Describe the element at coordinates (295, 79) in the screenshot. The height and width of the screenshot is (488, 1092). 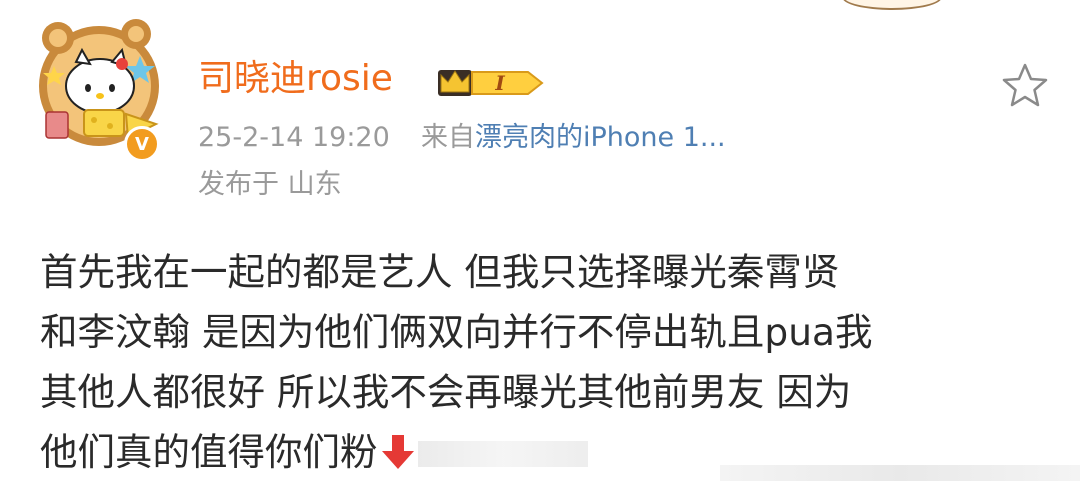
I see `username-link: 司晓迪rosie` at that location.